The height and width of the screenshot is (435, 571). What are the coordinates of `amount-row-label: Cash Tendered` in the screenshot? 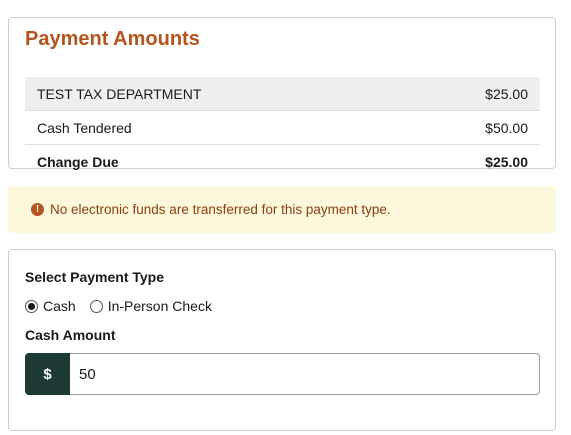 It's located at (84, 127).